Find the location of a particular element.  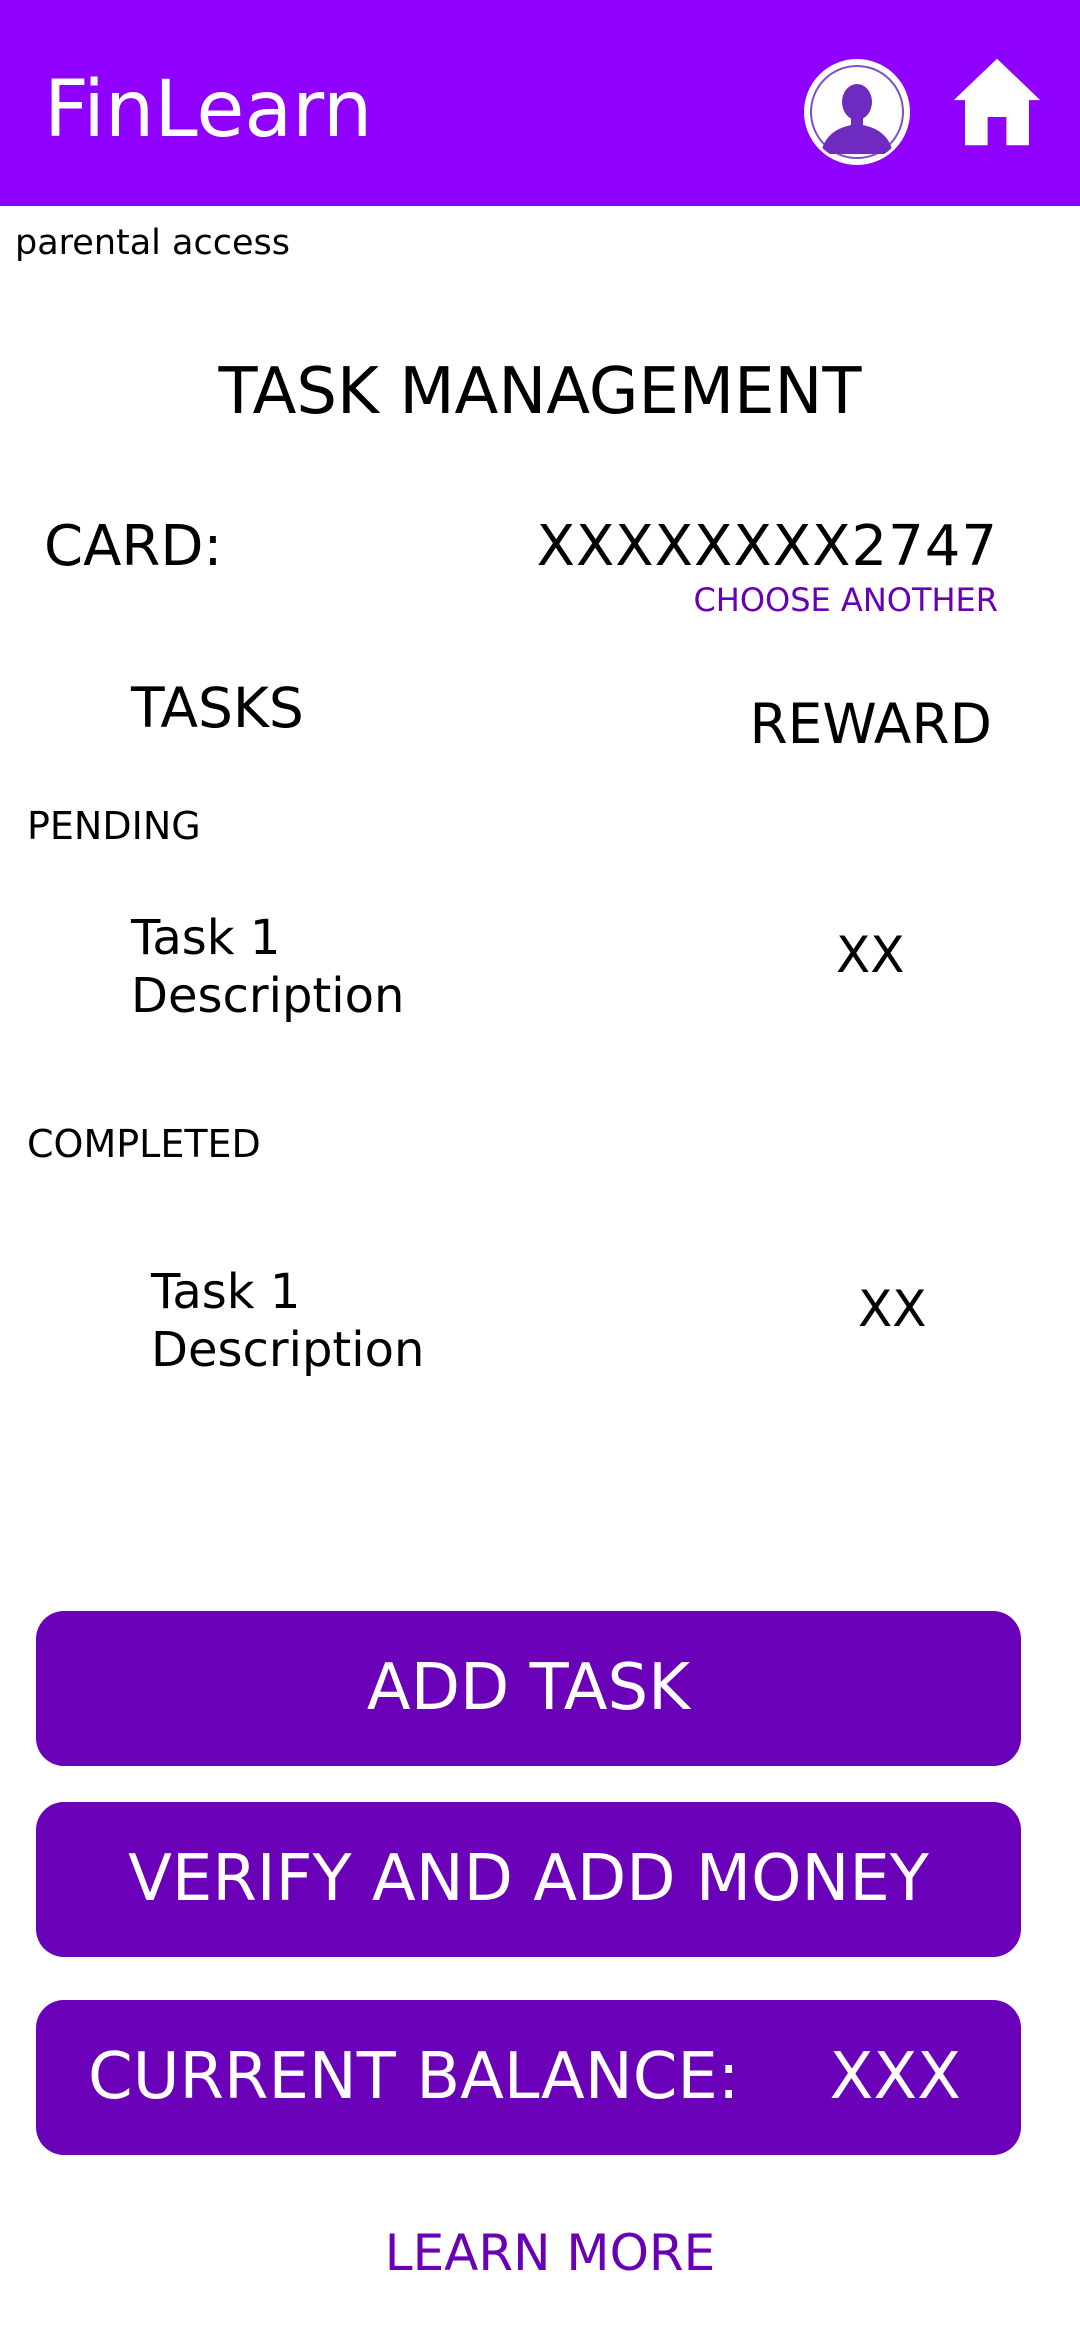

pending-task-reward: XX is located at coordinates (870, 955).